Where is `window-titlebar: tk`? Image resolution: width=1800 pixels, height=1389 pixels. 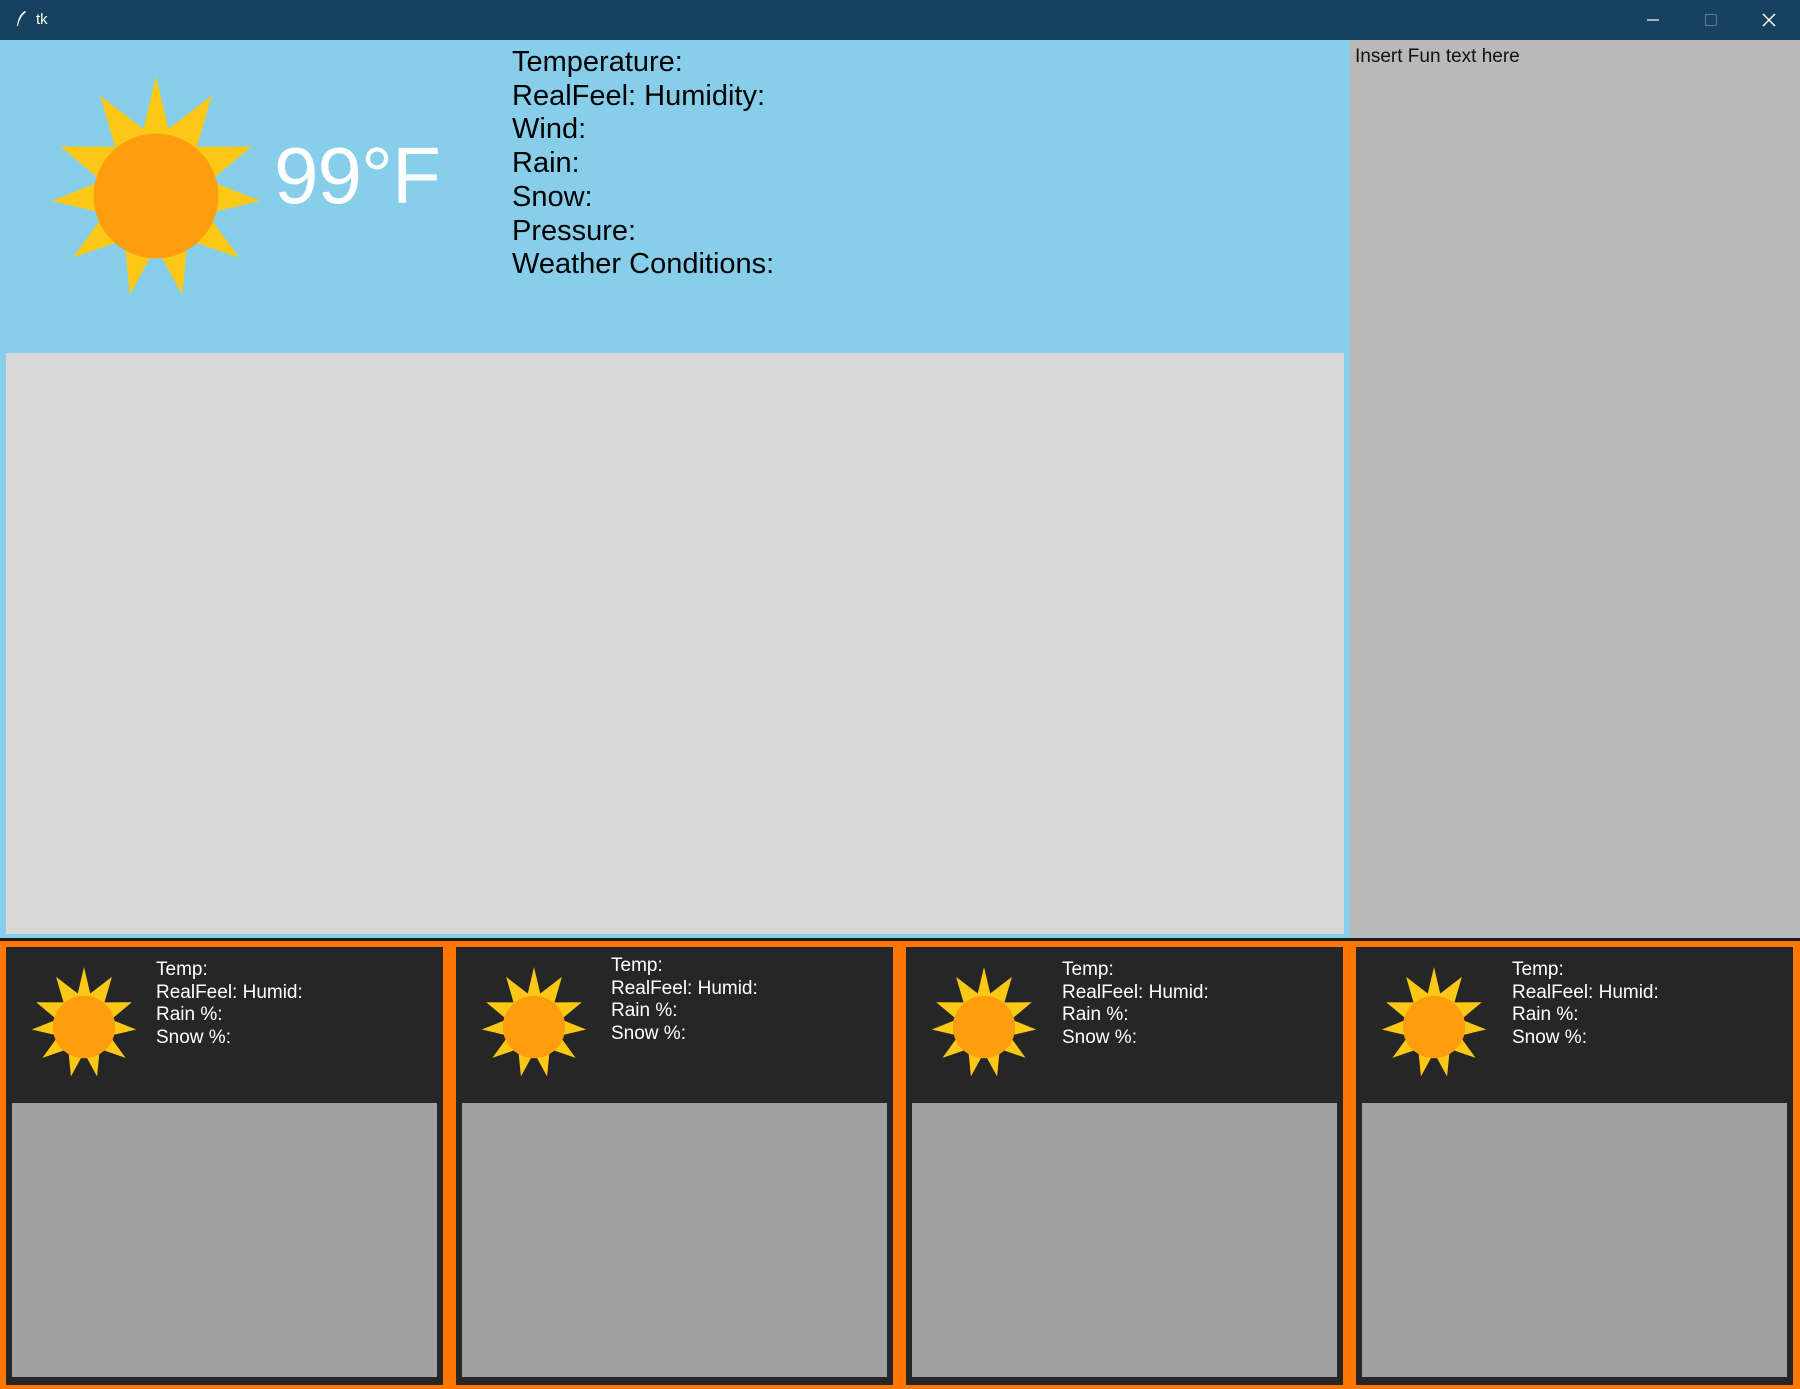
window-titlebar: tk is located at coordinates (900, 20).